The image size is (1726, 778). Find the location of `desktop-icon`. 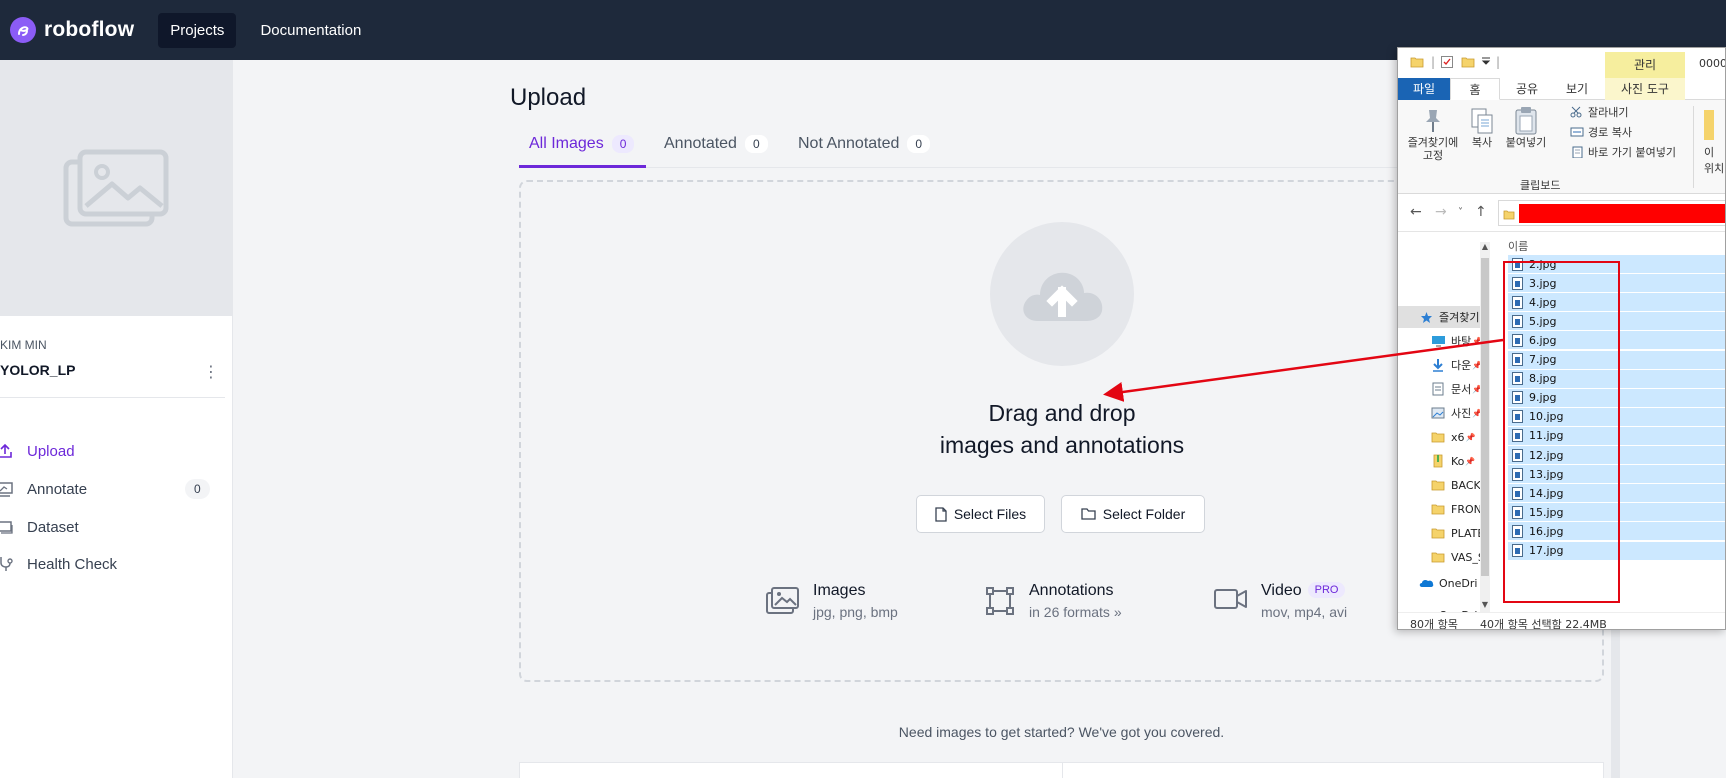

desktop-icon is located at coordinates (1438, 341).